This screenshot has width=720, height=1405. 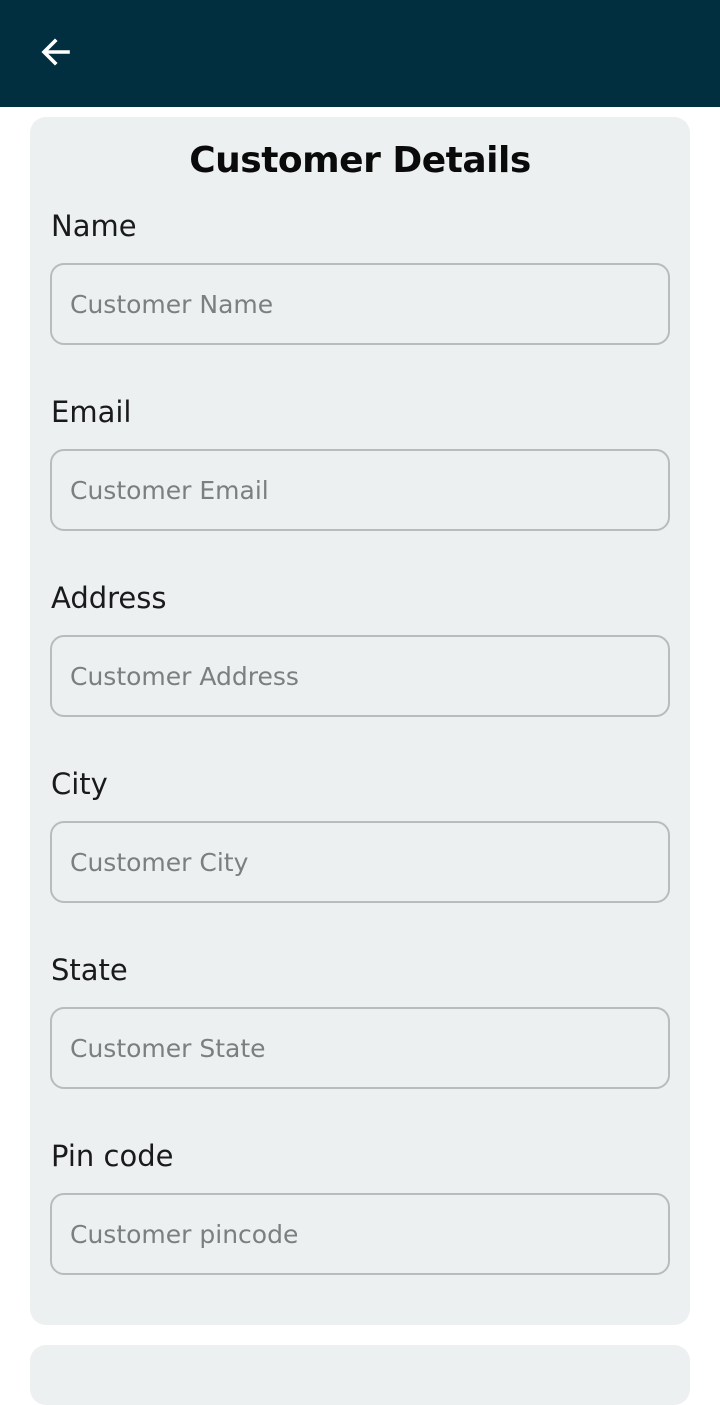 I want to click on address-label: Address, so click(x=109, y=598).